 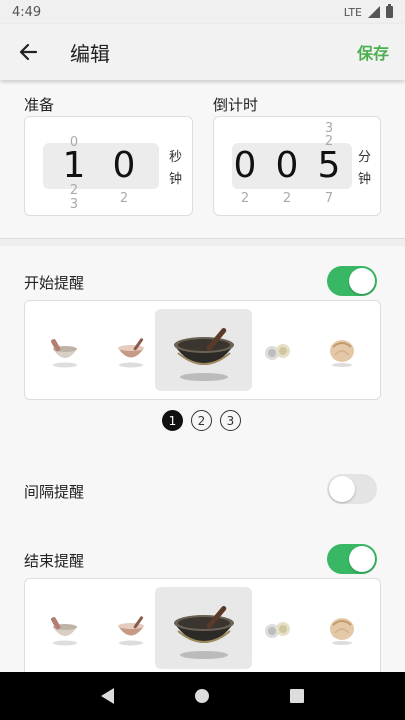 I want to click on countdown-wheel-ones: 3 2 5 7, so click(x=329, y=167).